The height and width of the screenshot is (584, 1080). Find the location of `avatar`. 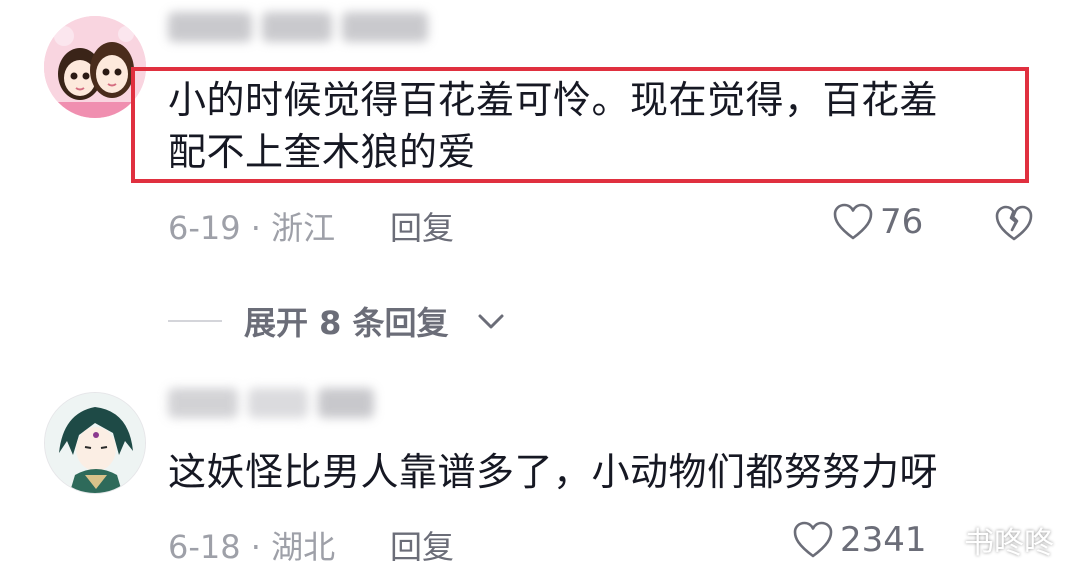

avatar is located at coordinates (95, 443).